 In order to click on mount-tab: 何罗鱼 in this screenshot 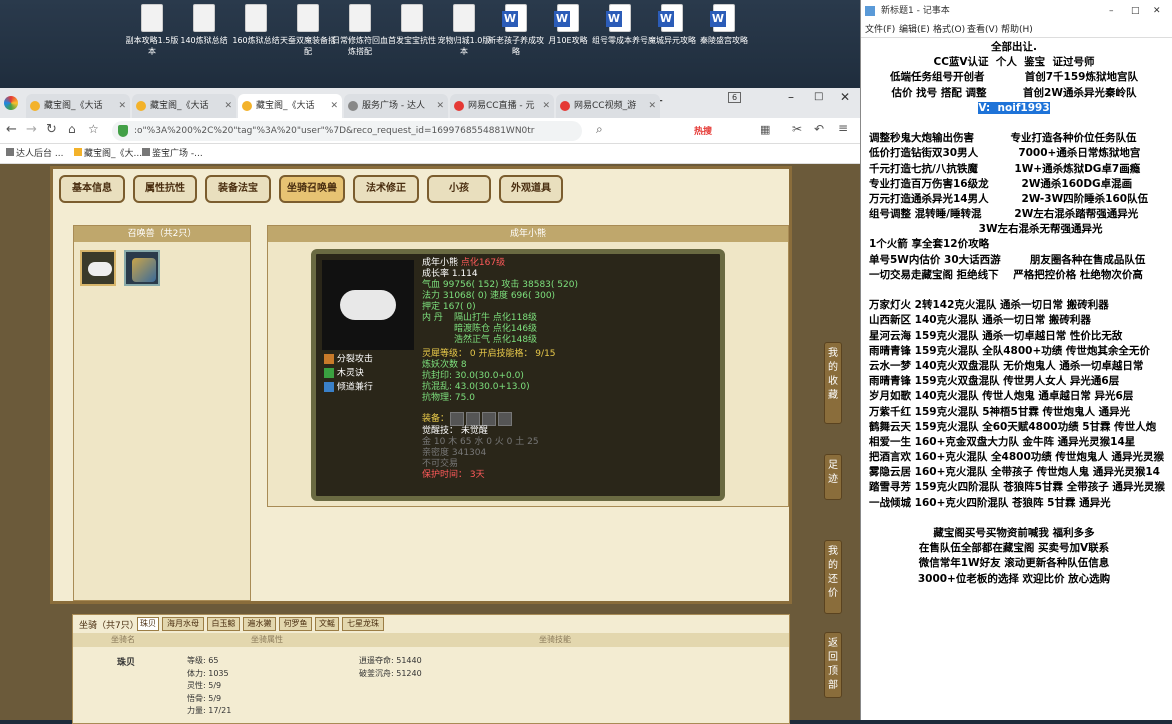, I will do `click(295, 624)`.